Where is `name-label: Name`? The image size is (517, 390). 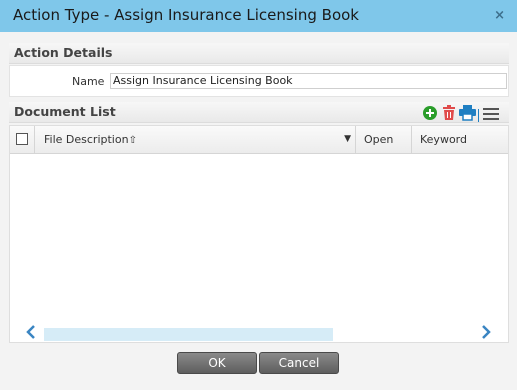 name-label: Name is located at coordinates (88, 81).